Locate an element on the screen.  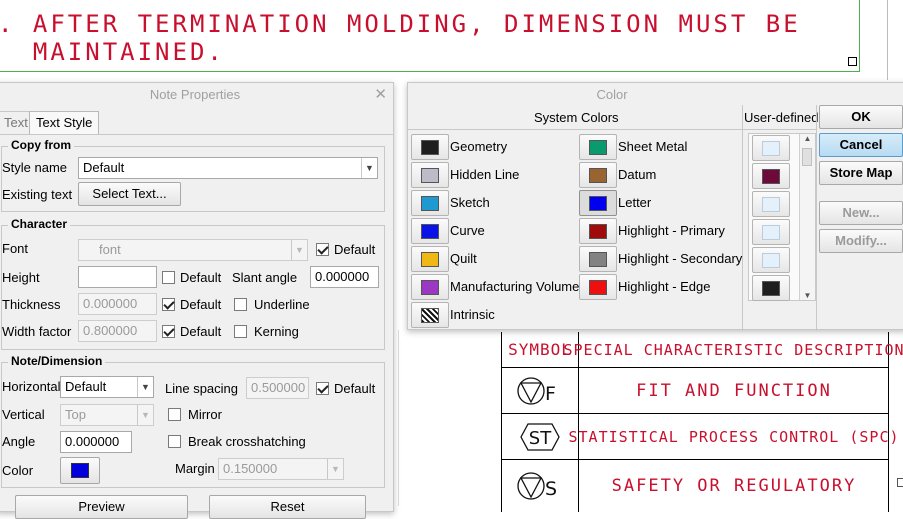
scroll-up-icon: ▲ is located at coordinates (807, 138).